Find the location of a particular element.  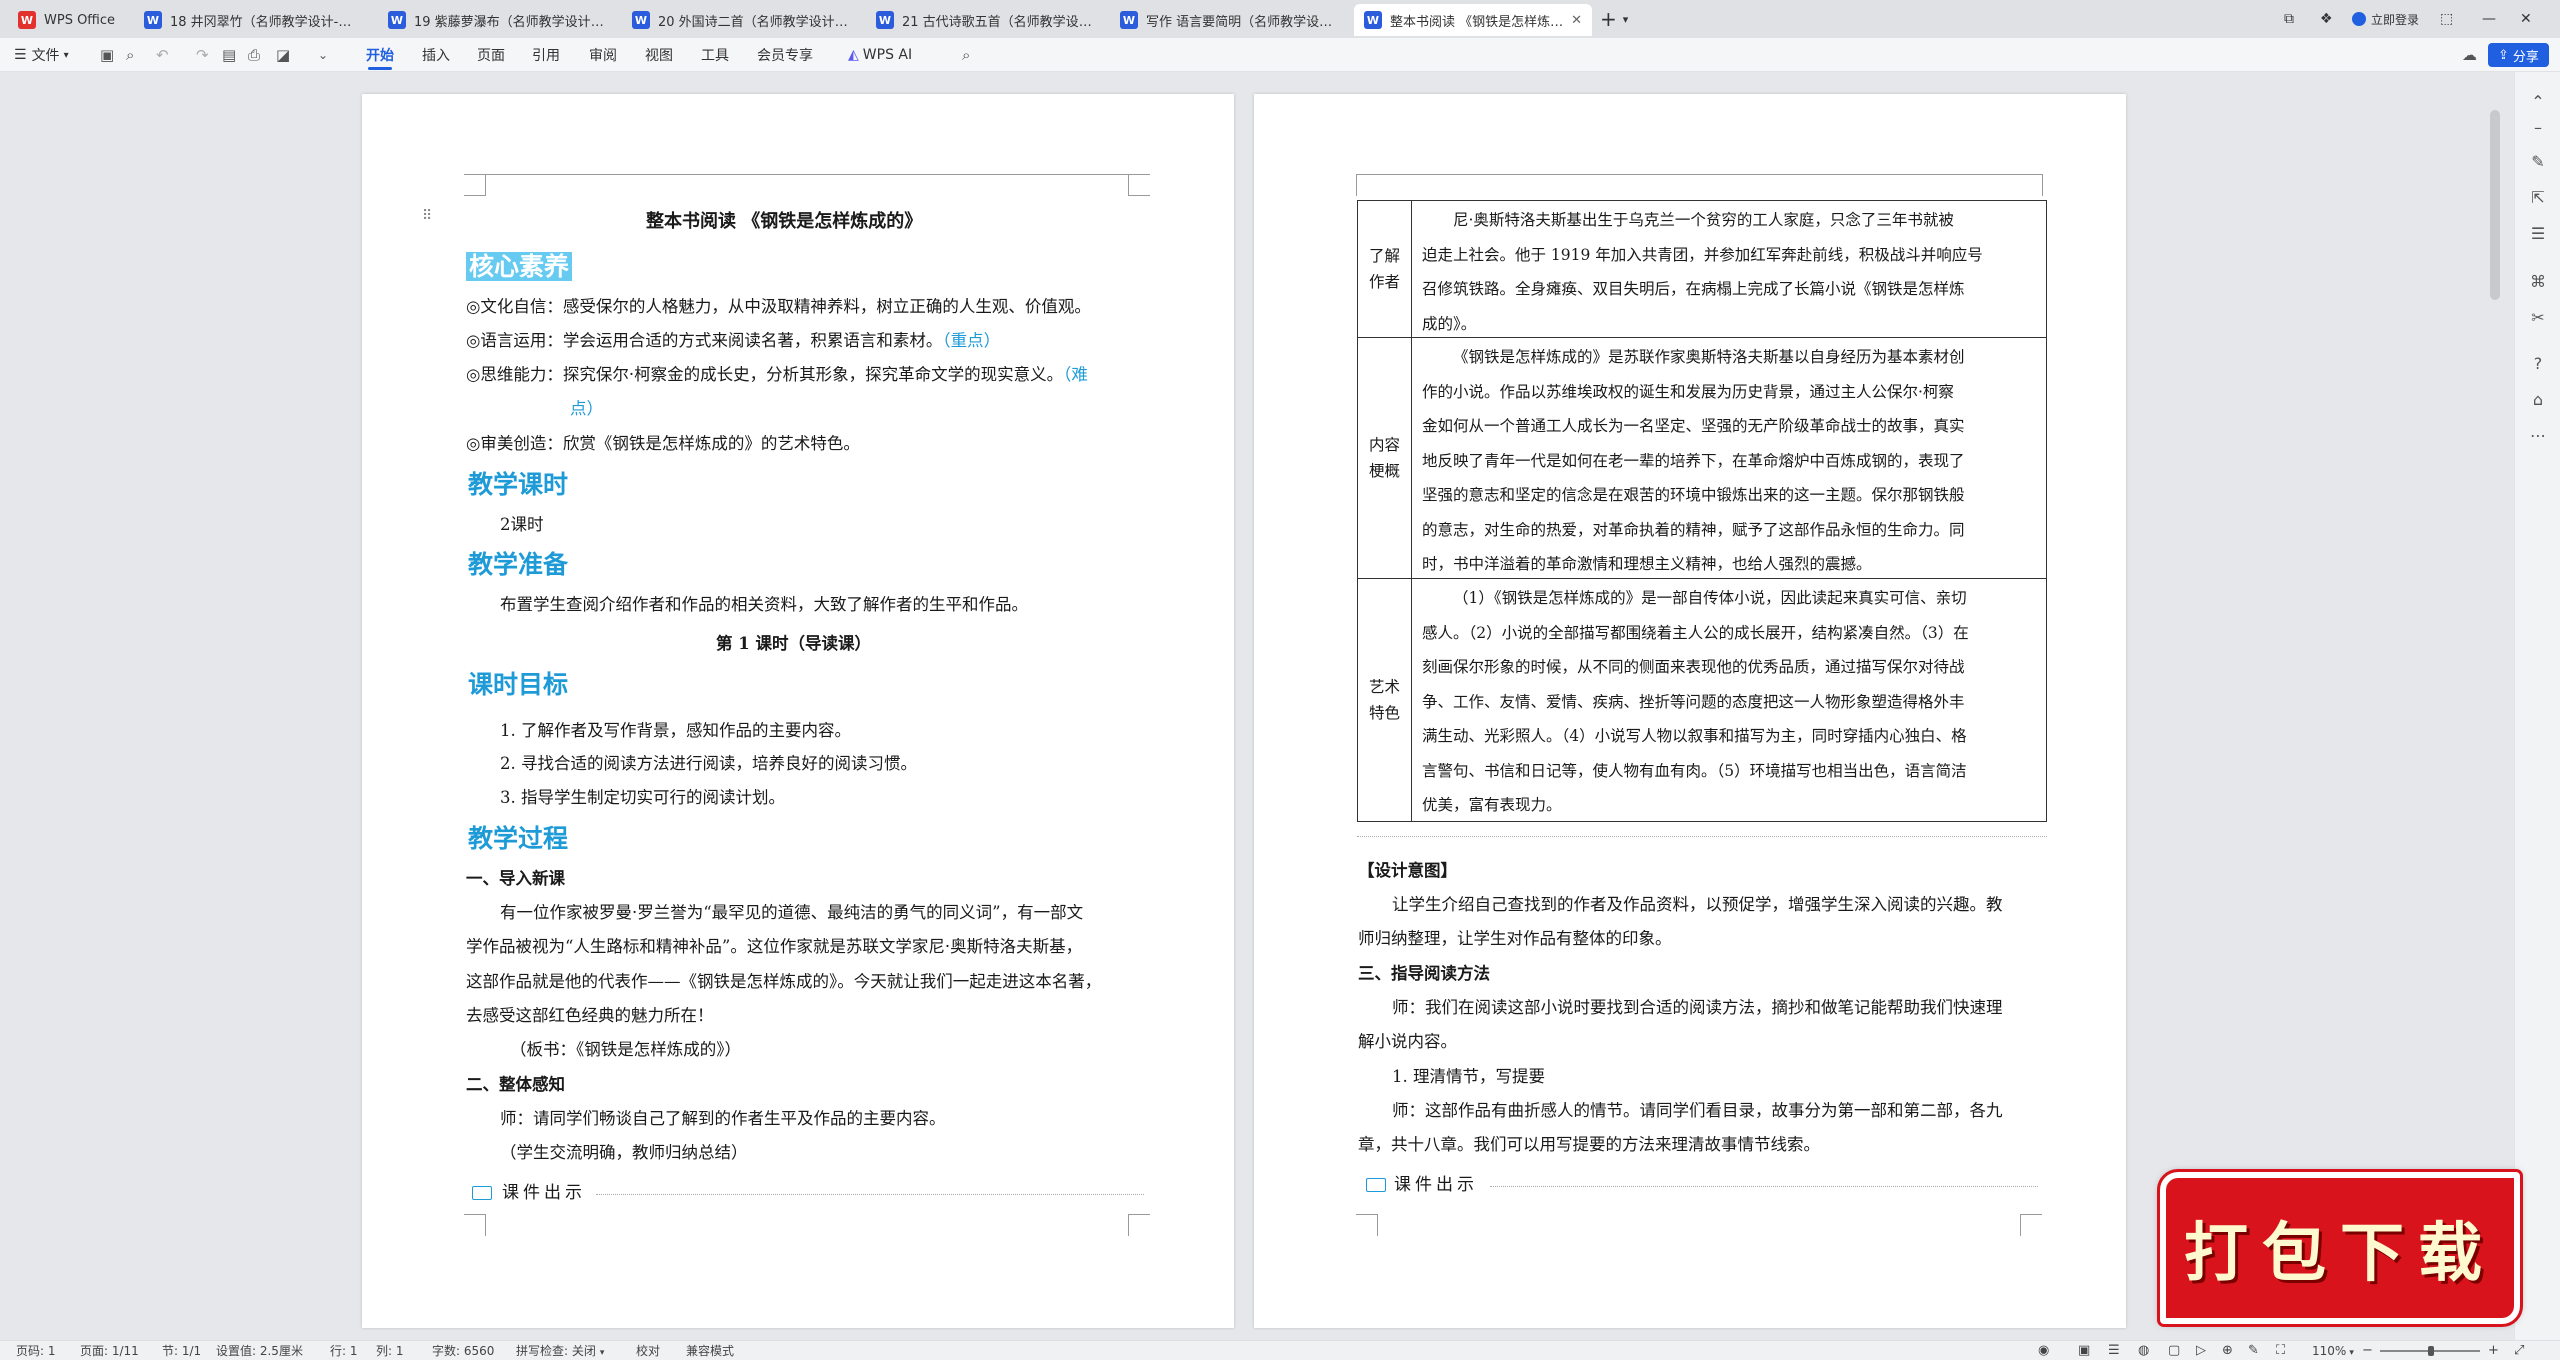

print-preview-icon: ▤ is located at coordinates (229, 55).